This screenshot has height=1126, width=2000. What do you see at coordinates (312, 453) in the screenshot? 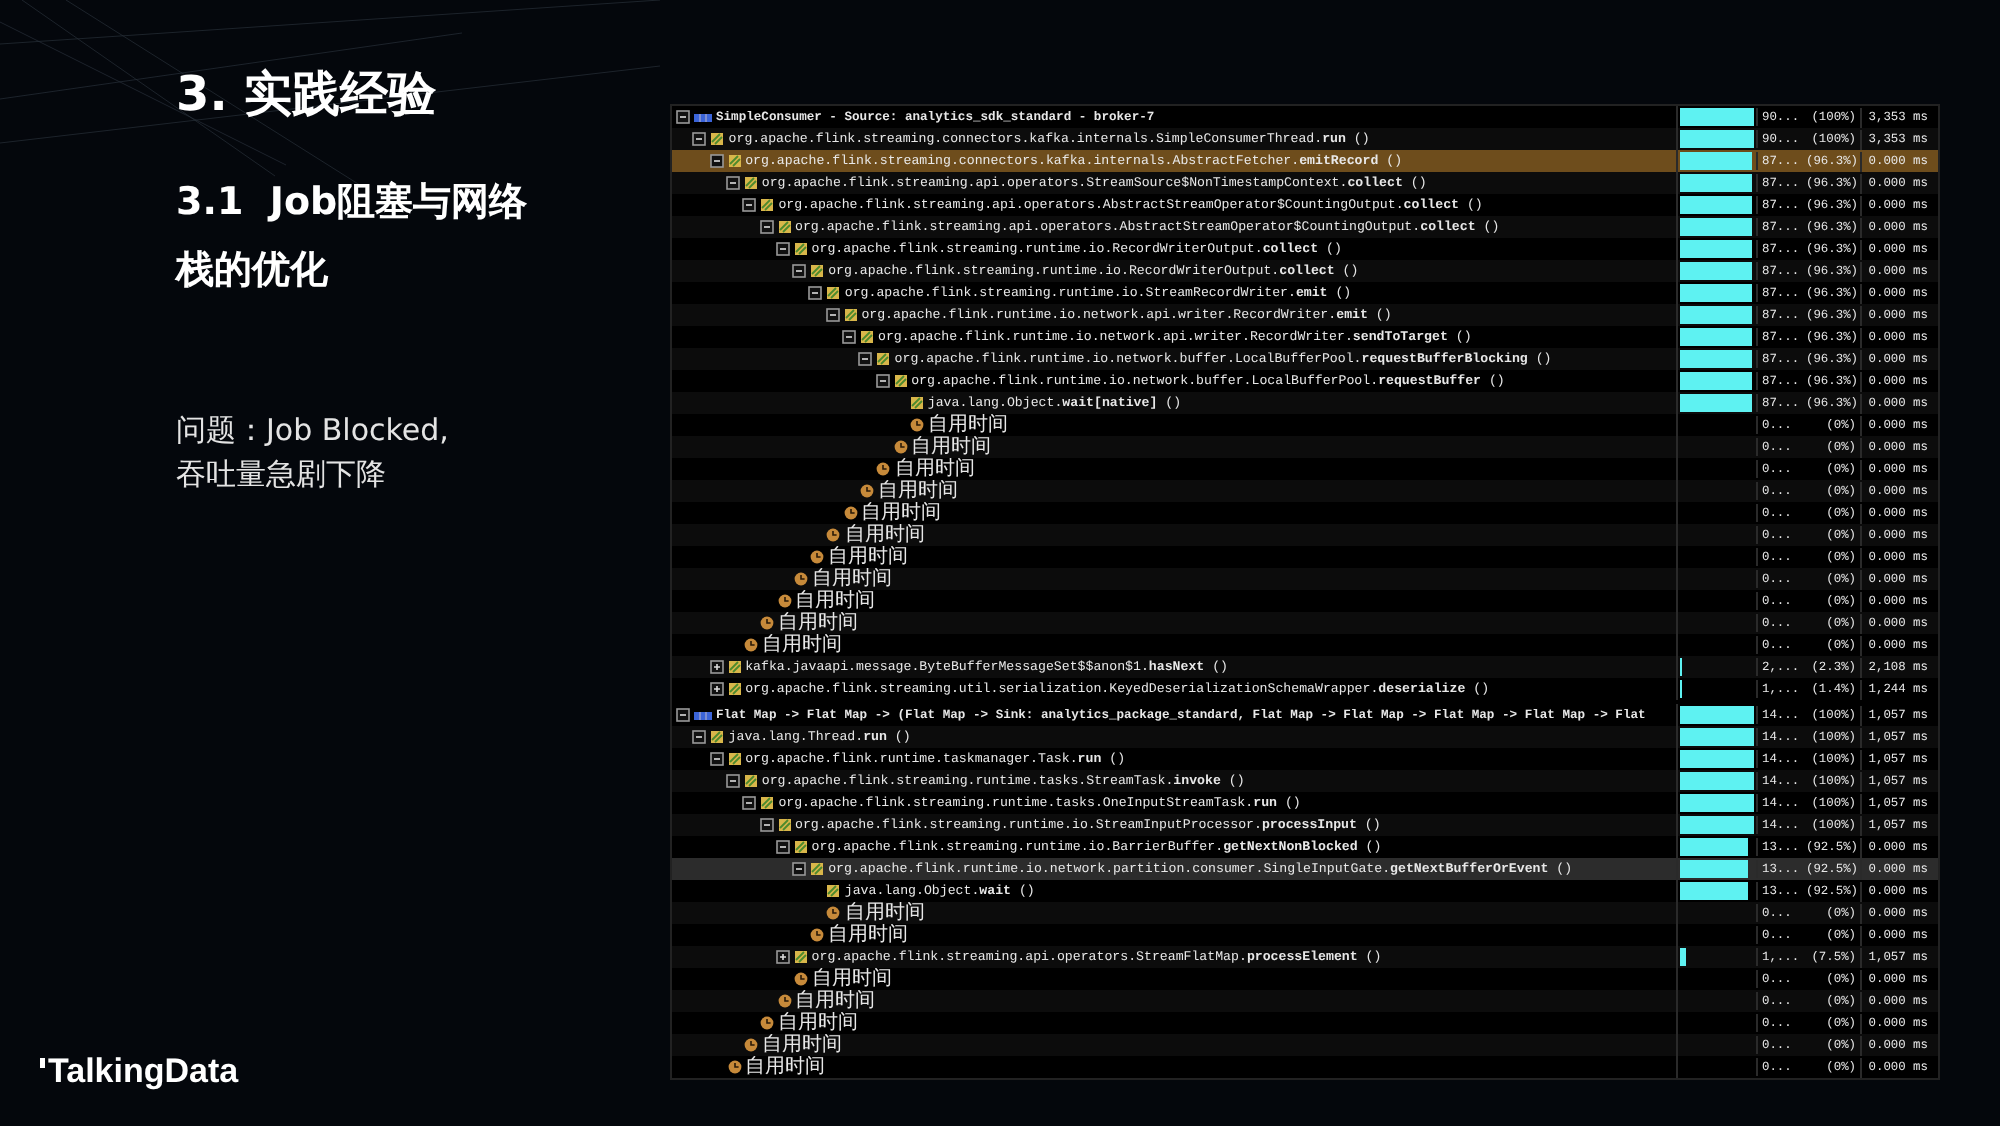
I see `problem-text: 问题：Job Blocked, 吞吐量急剧下降` at bounding box center [312, 453].